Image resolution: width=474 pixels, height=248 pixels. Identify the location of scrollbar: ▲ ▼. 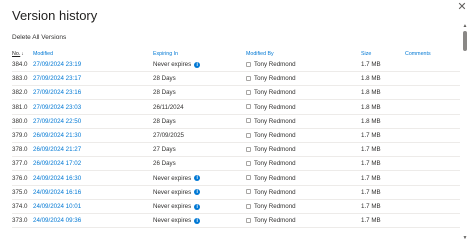
(465, 132).